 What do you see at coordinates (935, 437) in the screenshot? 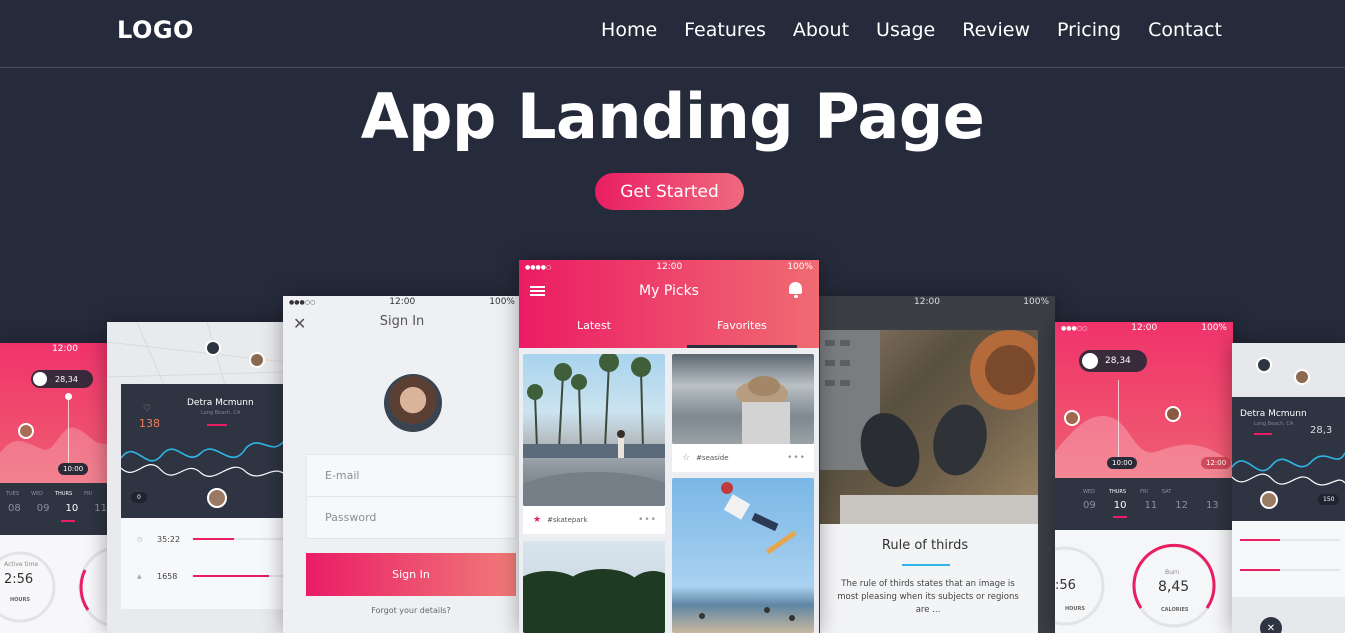
I see `article-photo` at bounding box center [935, 437].